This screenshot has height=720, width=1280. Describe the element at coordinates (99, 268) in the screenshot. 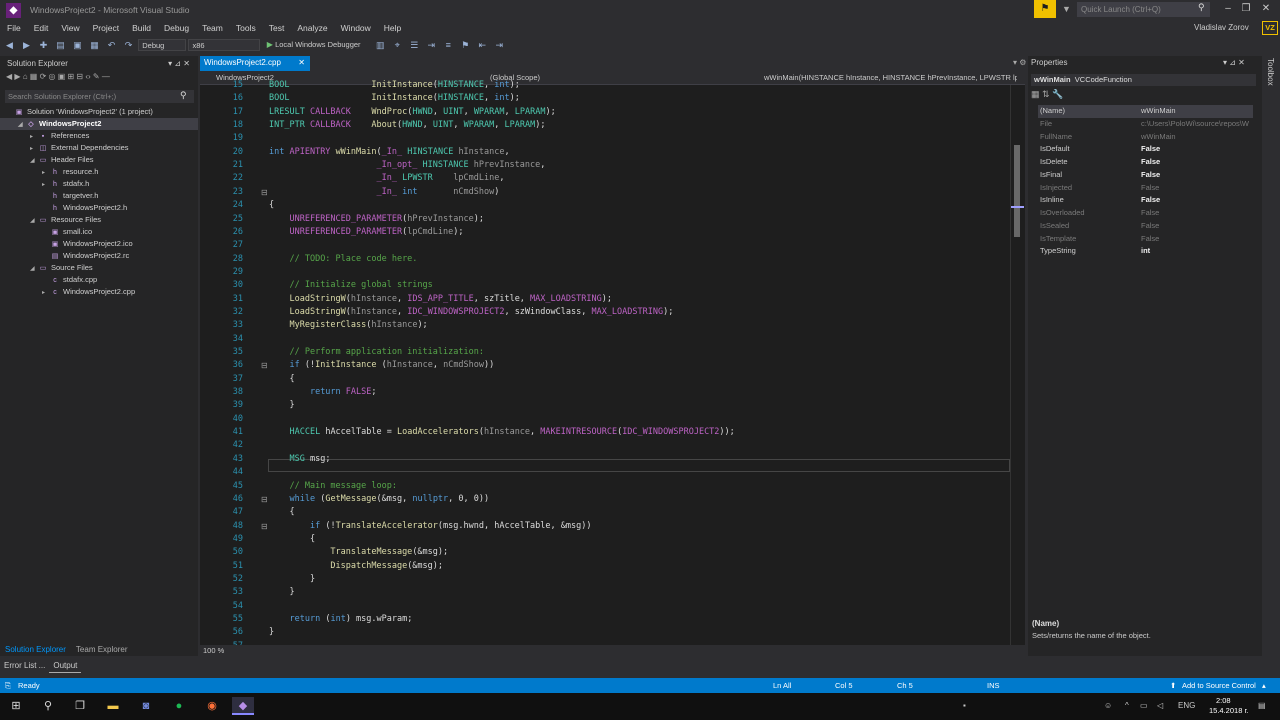

I see `tree-item: ◢ ▭ Source Files` at that location.